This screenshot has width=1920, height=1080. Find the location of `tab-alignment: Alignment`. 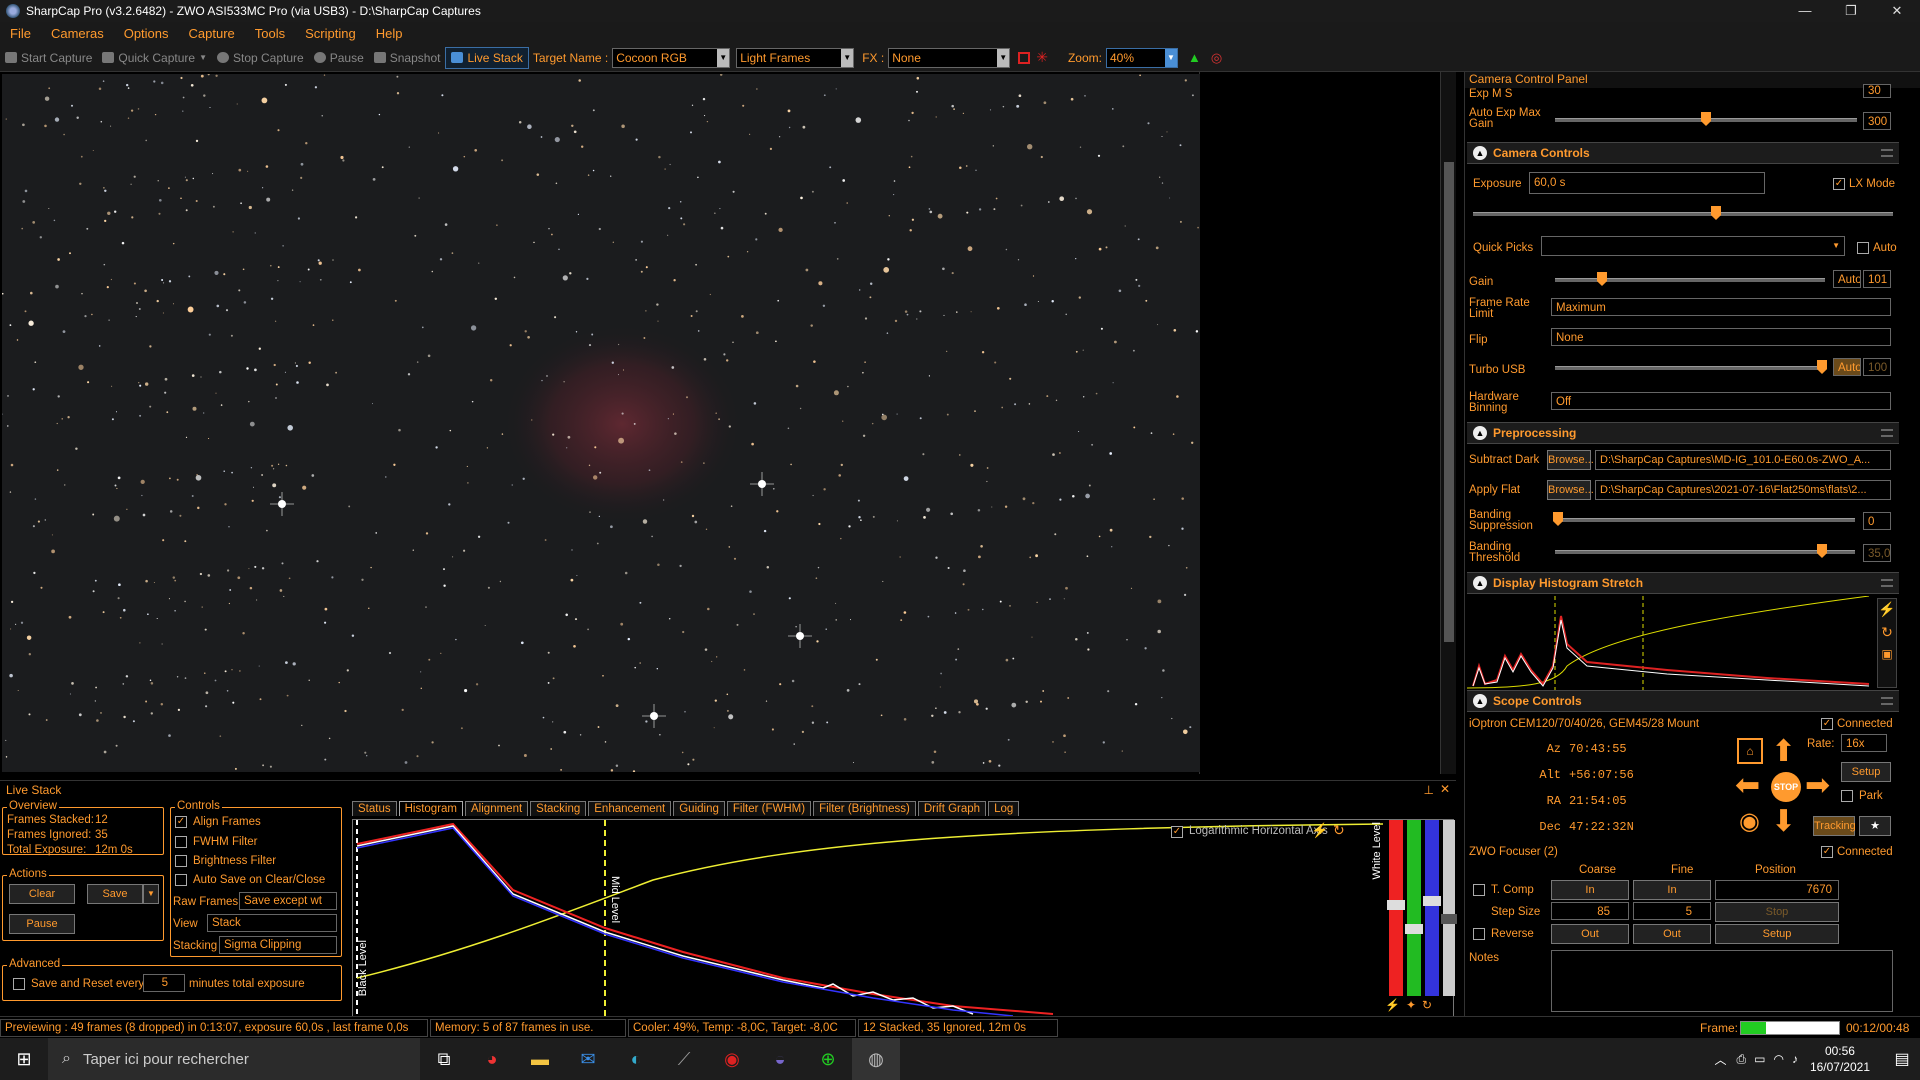

tab-alignment: Alignment is located at coordinates (497, 808).